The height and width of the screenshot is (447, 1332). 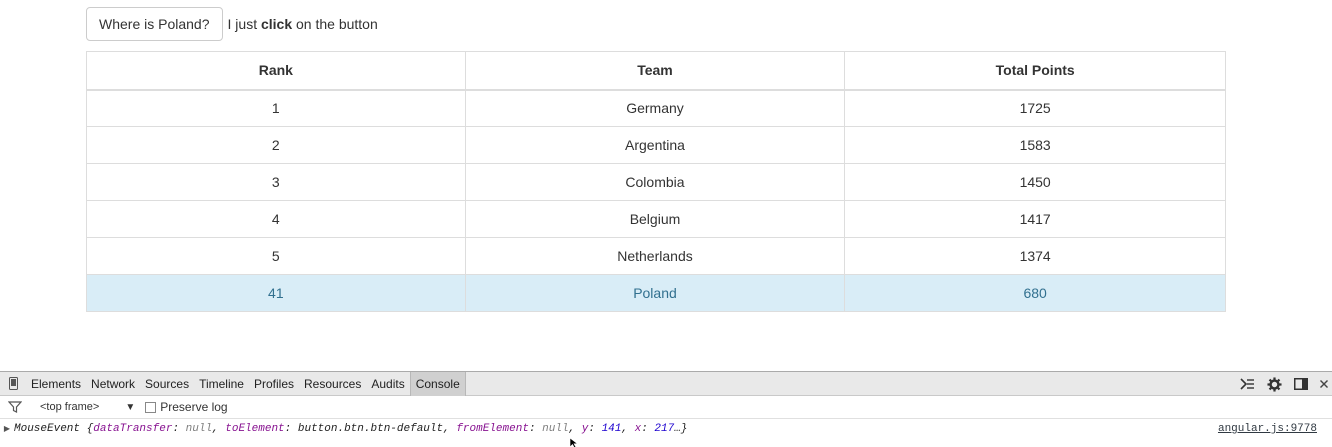 I want to click on cell-rank: 2, so click(x=276, y=145).